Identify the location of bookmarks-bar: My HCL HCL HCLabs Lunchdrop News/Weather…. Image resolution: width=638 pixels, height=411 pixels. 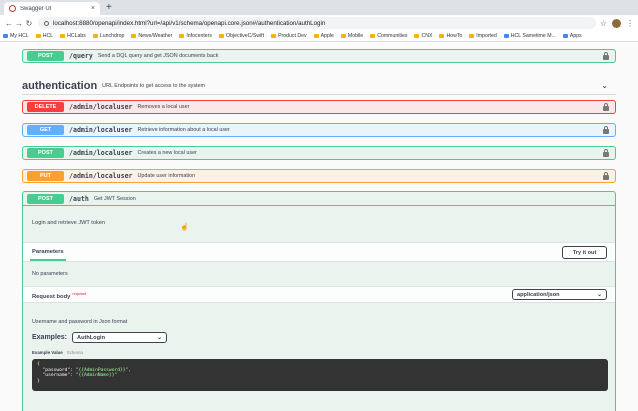
(319, 36).